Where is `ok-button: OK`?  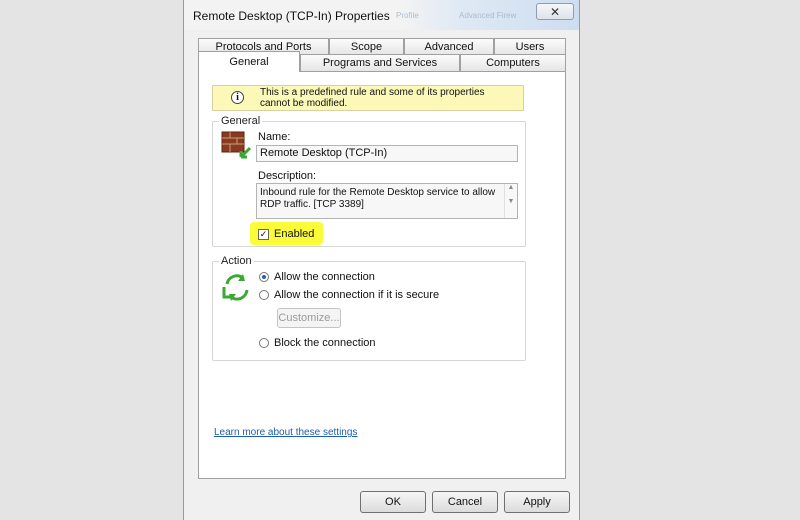 ok-button: OK is located at coordinates (393, 502).